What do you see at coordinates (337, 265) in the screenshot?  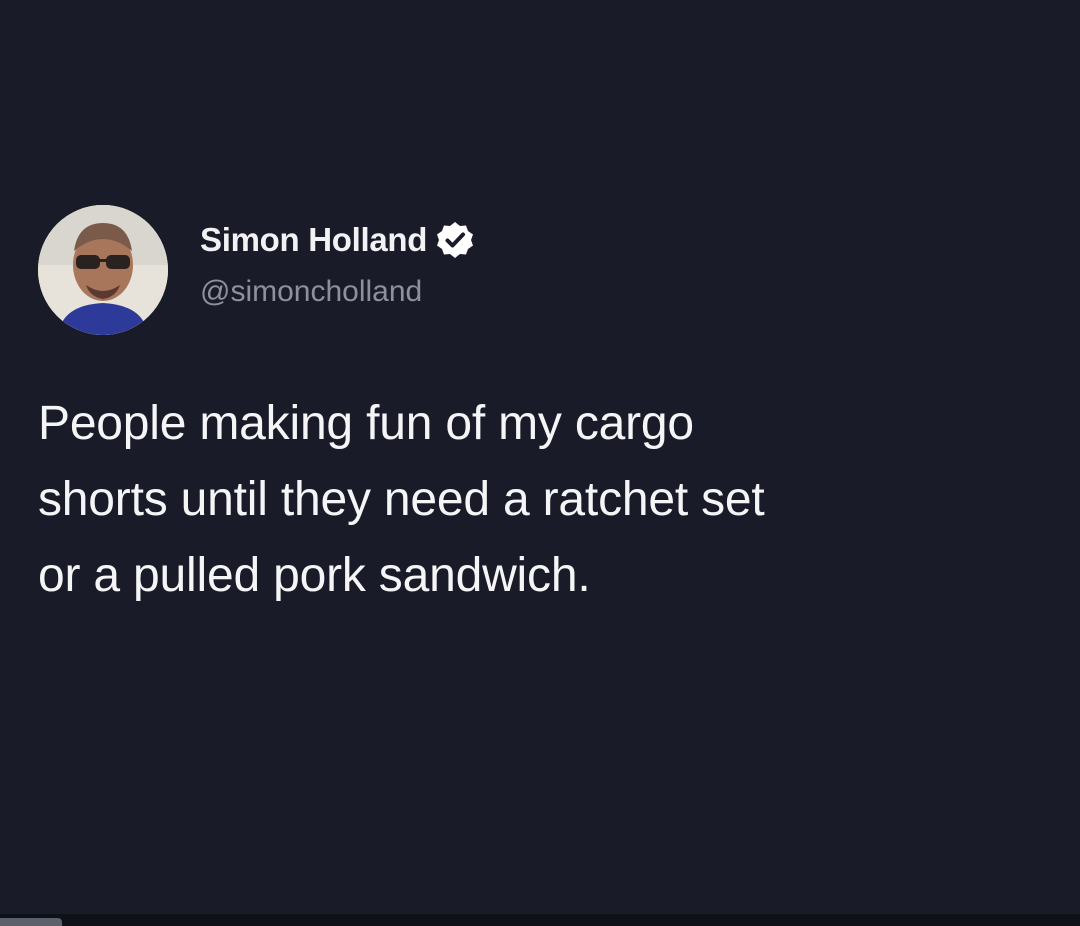 I see `author-block: Simon Holland @simoncholland` at bounding box center [337, 265].